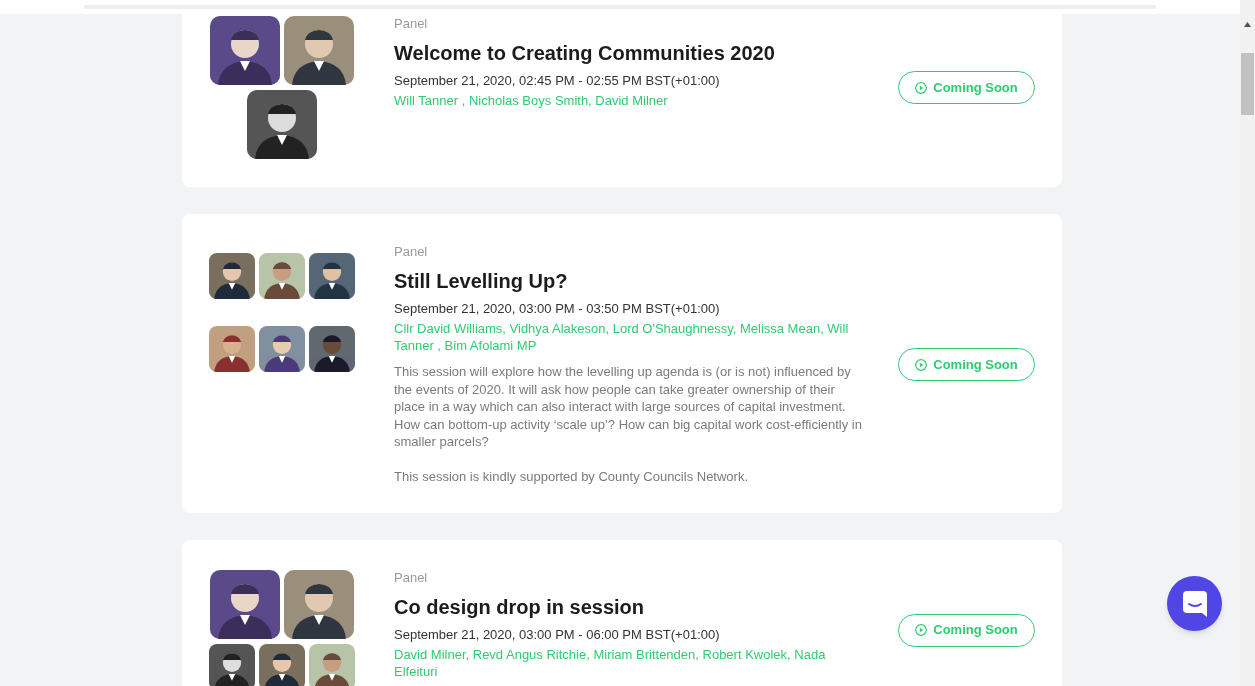  Describe the element at coordinates (585, 53) in the screenshot. I see `session-title: Welcome to Creating Communities 2020` at that location.